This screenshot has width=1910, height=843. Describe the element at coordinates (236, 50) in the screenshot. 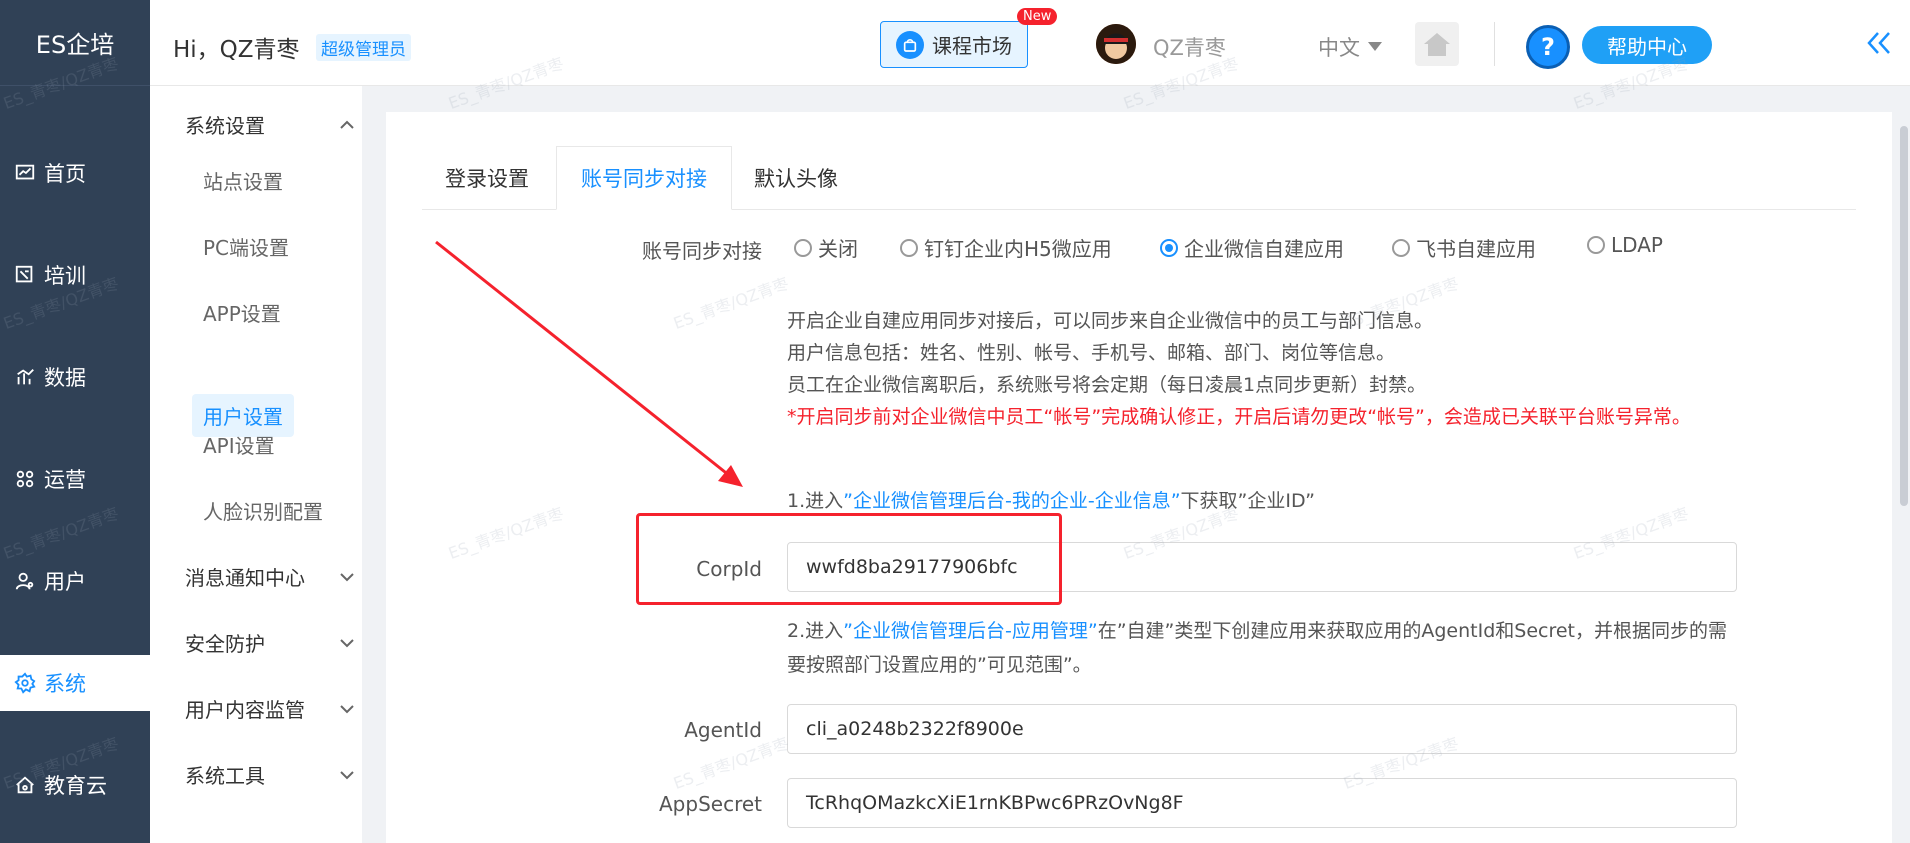

I see `greeting-text: Hi，QZ青枣` at that location.